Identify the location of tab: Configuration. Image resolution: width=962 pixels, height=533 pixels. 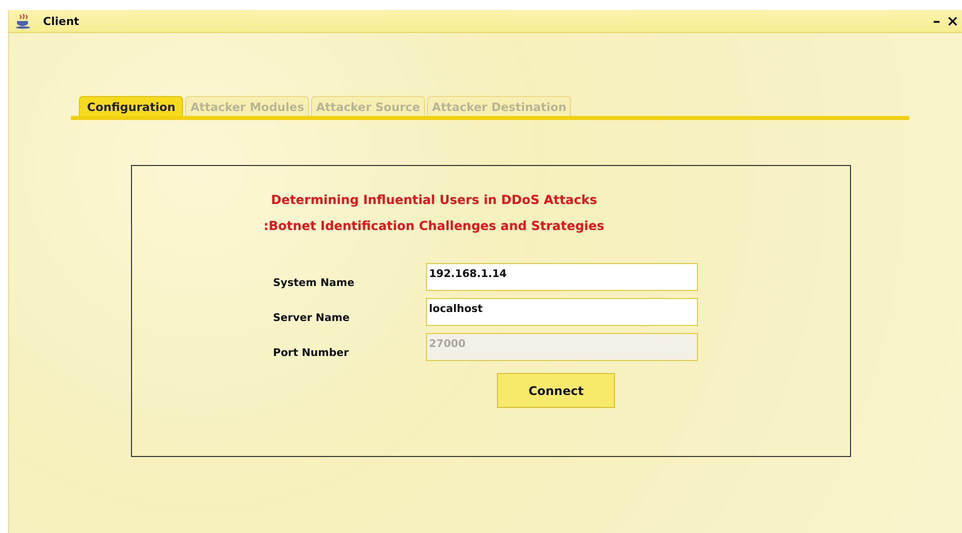
(131, 106).